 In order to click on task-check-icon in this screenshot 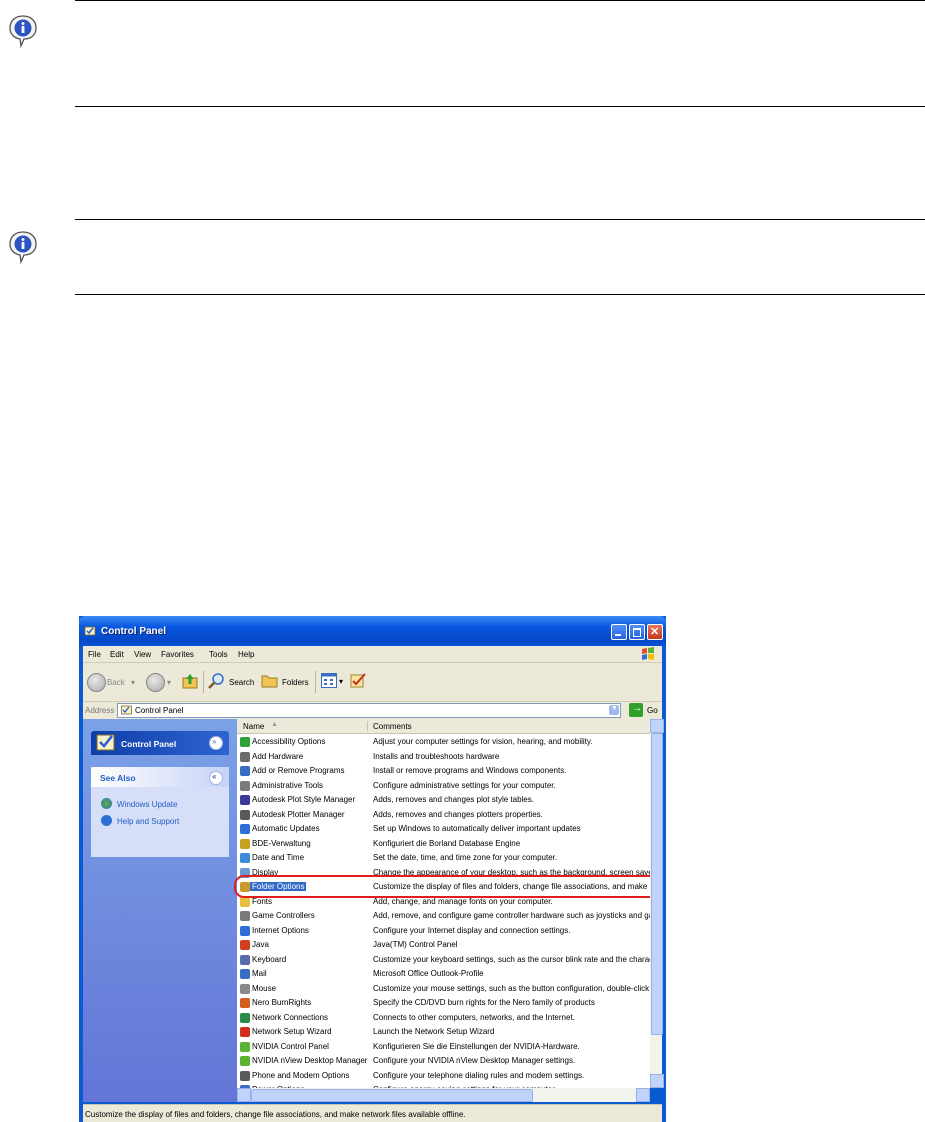, I will do `click(358, 680)`.